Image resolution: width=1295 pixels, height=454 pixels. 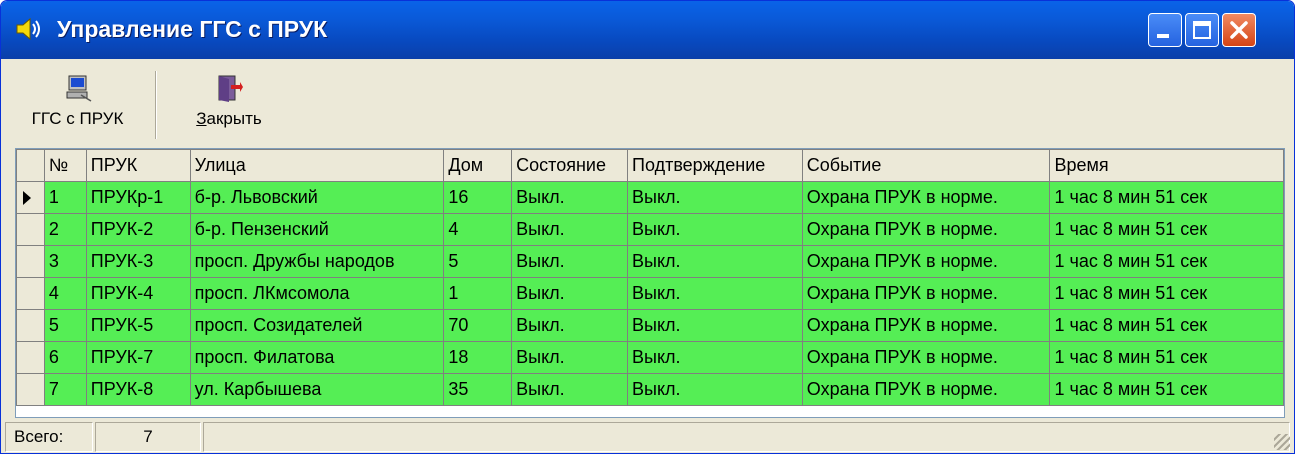 What do you see at coordinates (65, 293) in the screenshot?
I see `cell-number: 4` at bounding box center [65, 293].